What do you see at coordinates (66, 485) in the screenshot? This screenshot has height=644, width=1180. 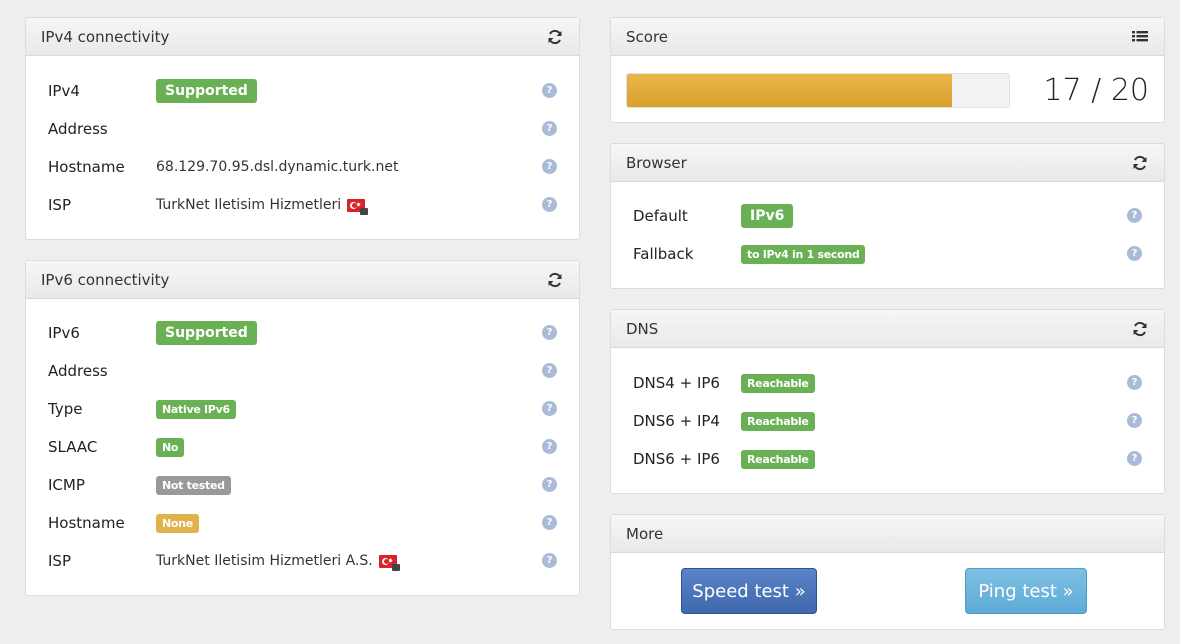 I see `row-label: ICMP` at bounding box center [66, 485].